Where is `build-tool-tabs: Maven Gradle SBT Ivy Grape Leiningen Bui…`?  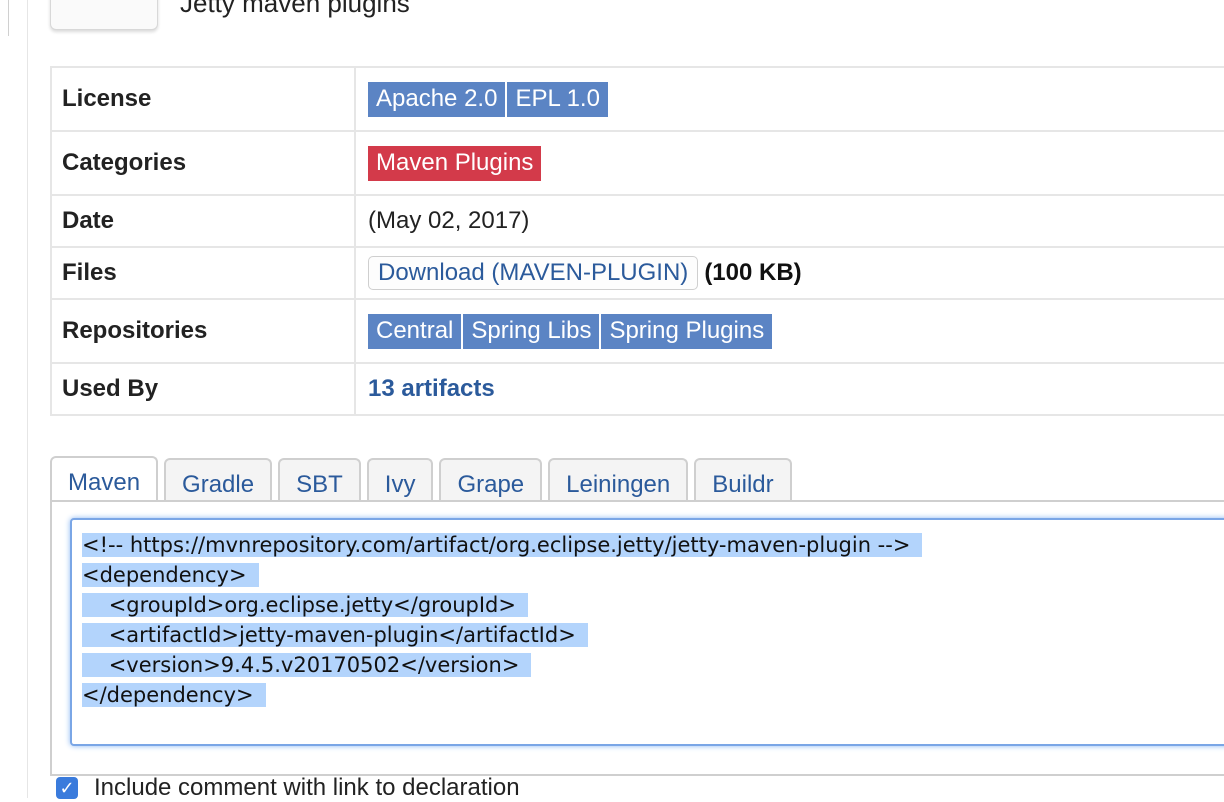 build-tool-tabs: Maven Gradle SBT Ivy Grape Leiningen Bui… is located at coordinates (424, 479).